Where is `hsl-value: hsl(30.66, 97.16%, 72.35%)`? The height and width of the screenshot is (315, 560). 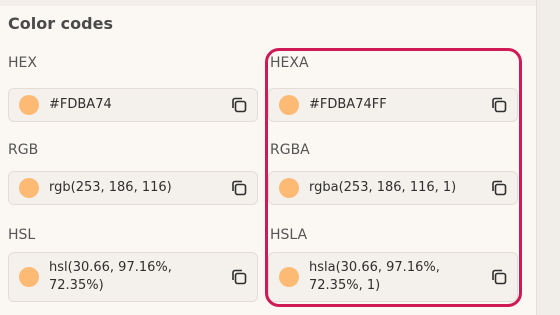
hsl-value: hsl(30.66, 97.16%, 72.35%) is located at coordinates (136, 277).